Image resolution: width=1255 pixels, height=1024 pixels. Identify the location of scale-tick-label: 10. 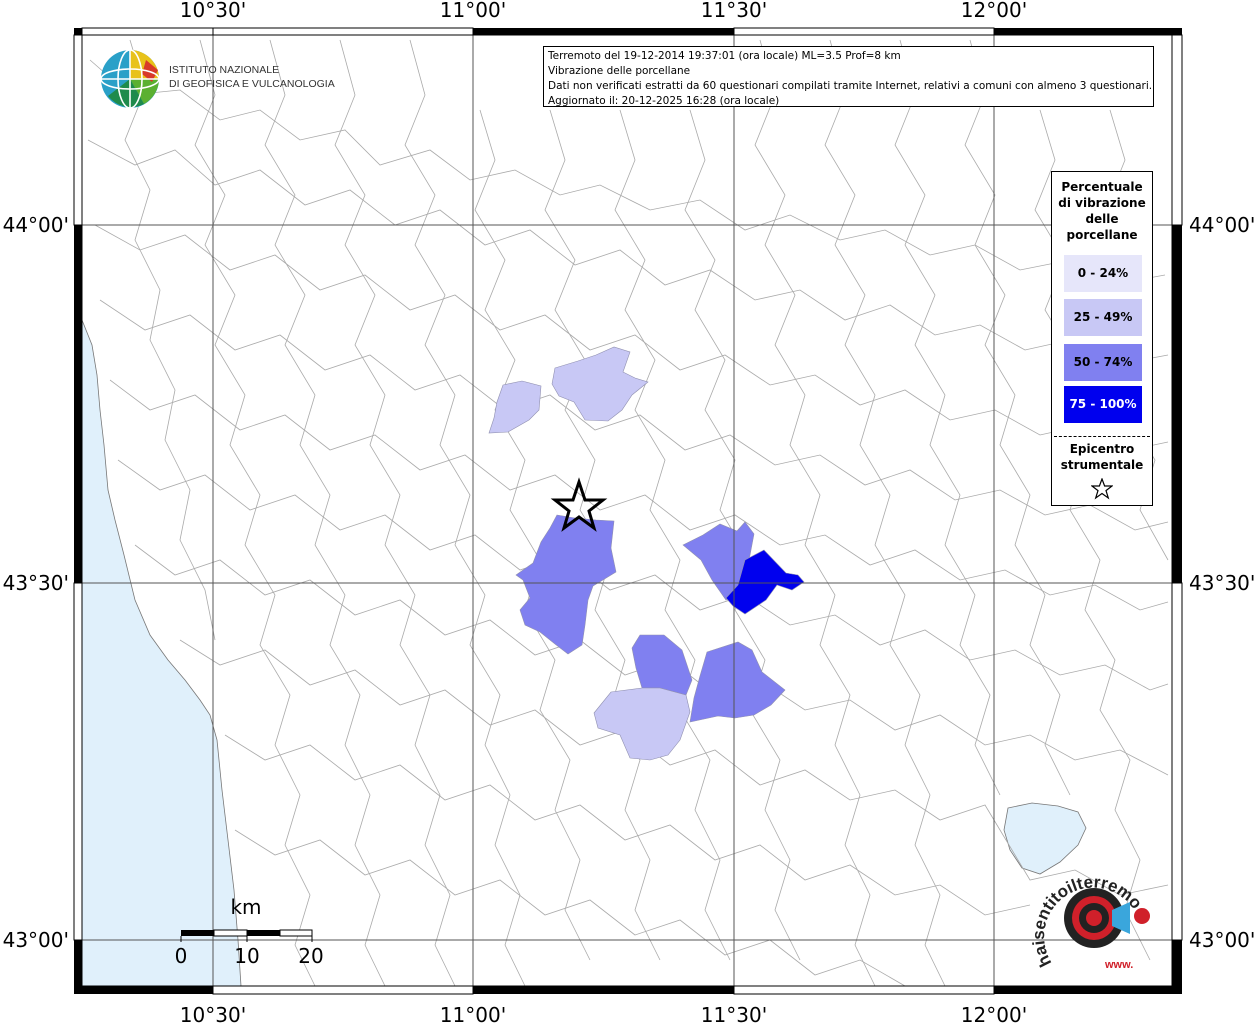
(246, 956).